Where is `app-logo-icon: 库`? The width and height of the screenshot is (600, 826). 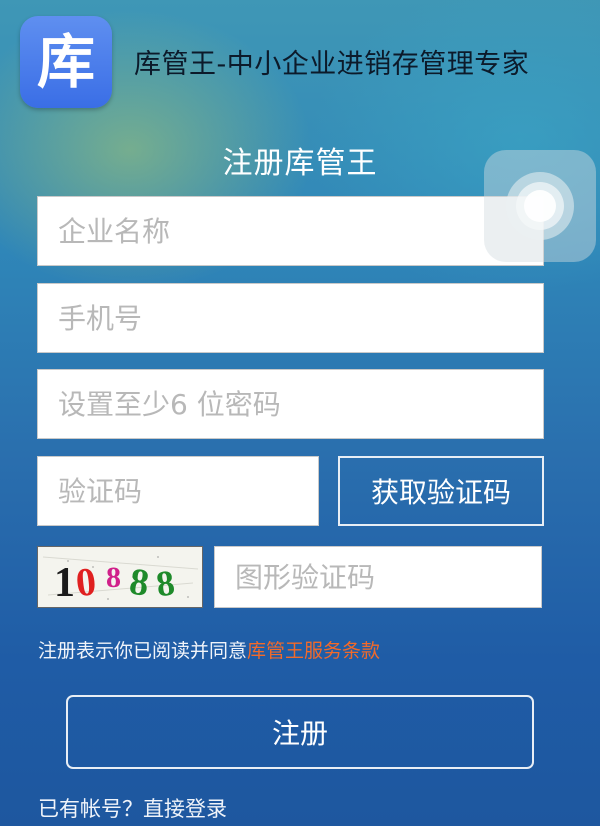 app-logo-icon: 库 is located at coordinates (66, 62).